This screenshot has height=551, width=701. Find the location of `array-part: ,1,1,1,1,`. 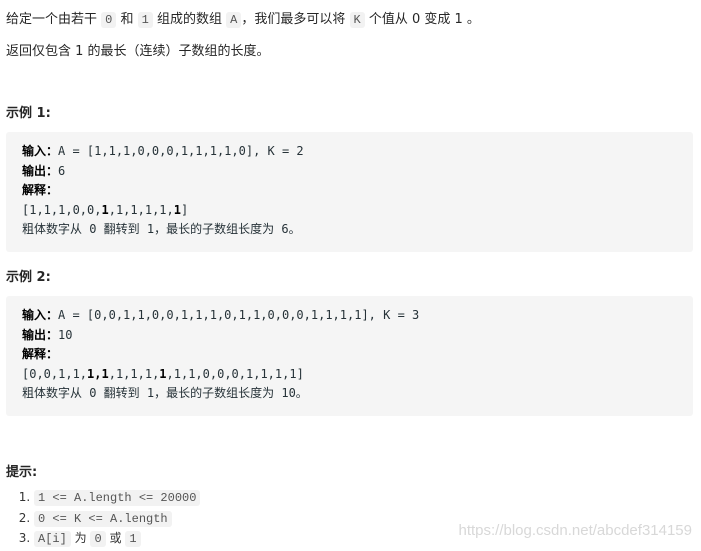

array-part: ,1,1,1,1, is located at coordinates (141, 209).